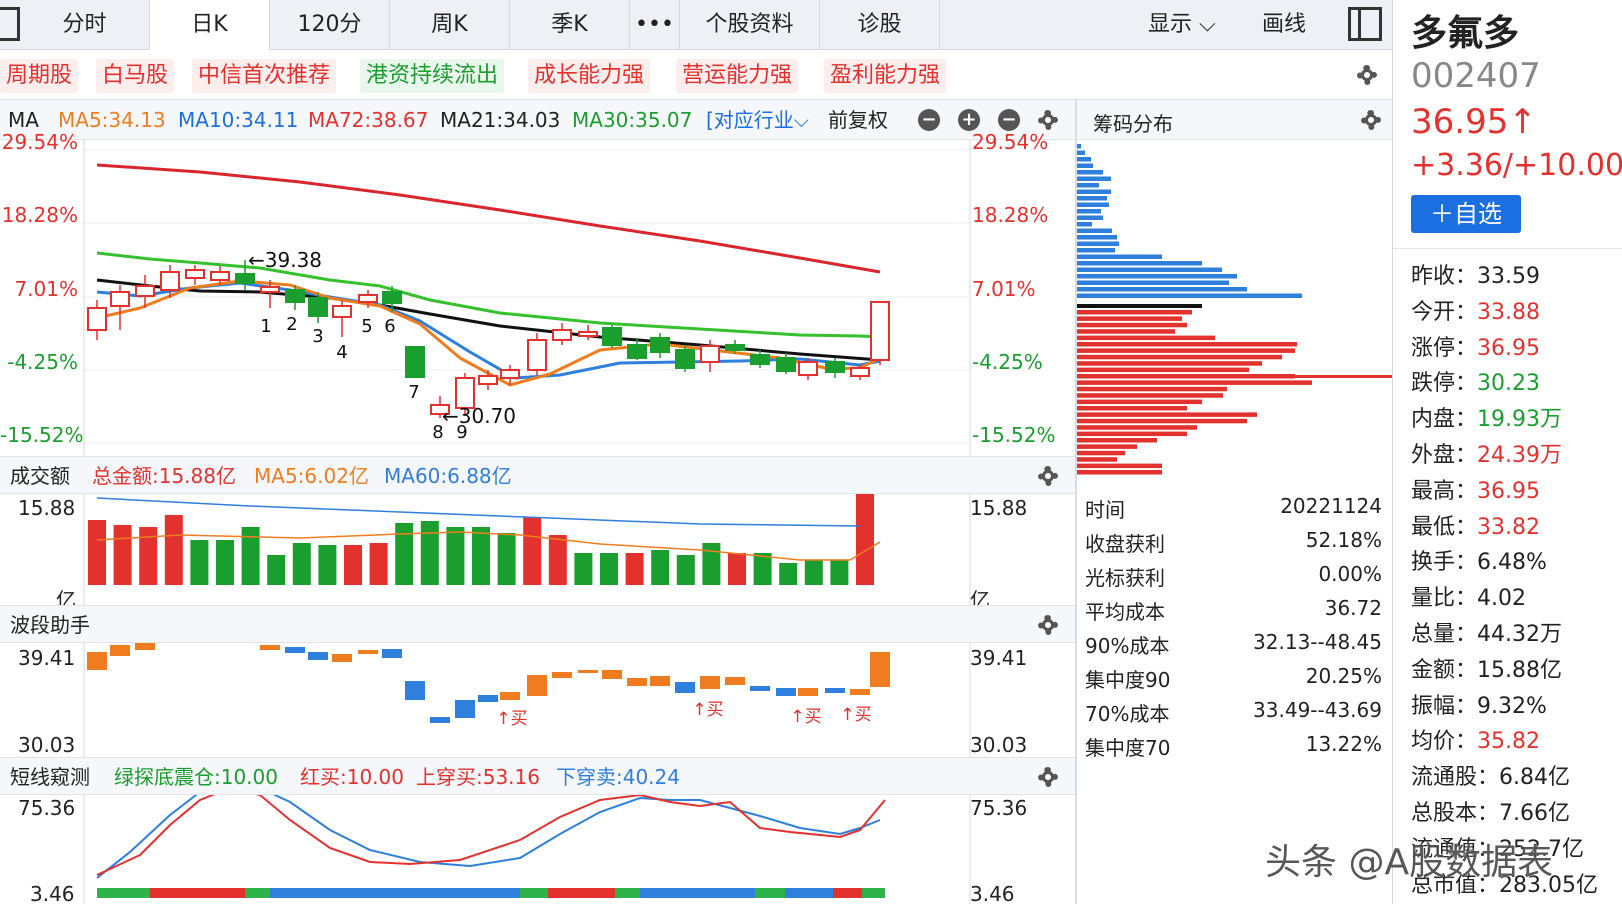  Describe the element at coordinates (570, 25) in the screenshot. I see `tab-4: 季K` at that location.